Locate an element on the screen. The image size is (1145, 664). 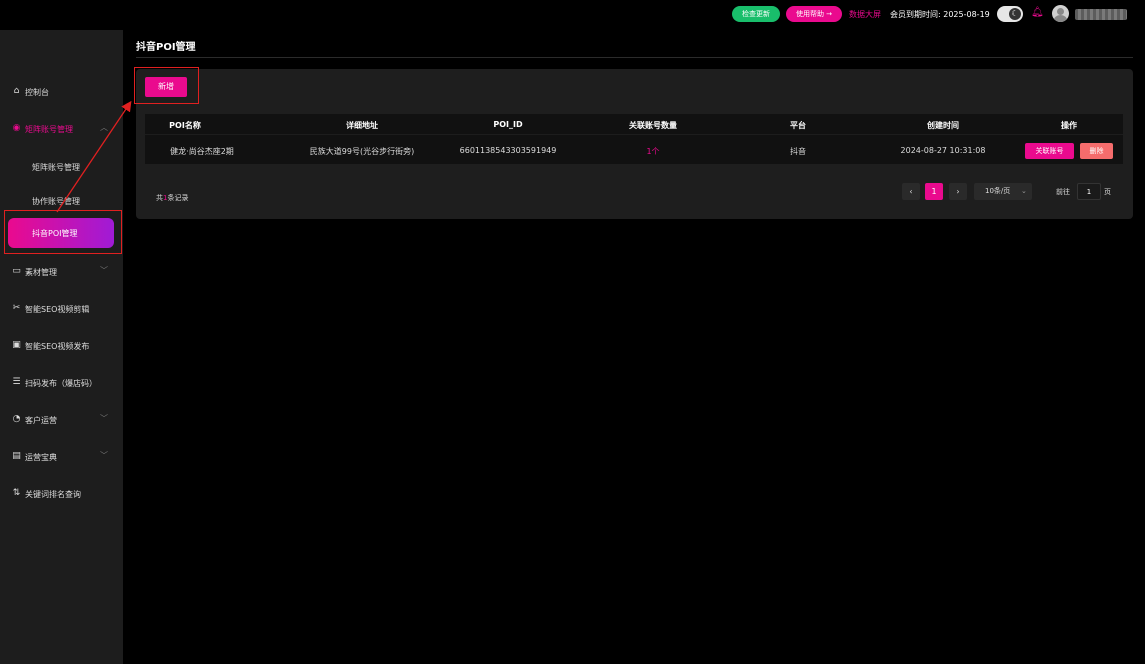
created-time: 2024-08-27 10:31:08 is located at coordinates (943, 150).